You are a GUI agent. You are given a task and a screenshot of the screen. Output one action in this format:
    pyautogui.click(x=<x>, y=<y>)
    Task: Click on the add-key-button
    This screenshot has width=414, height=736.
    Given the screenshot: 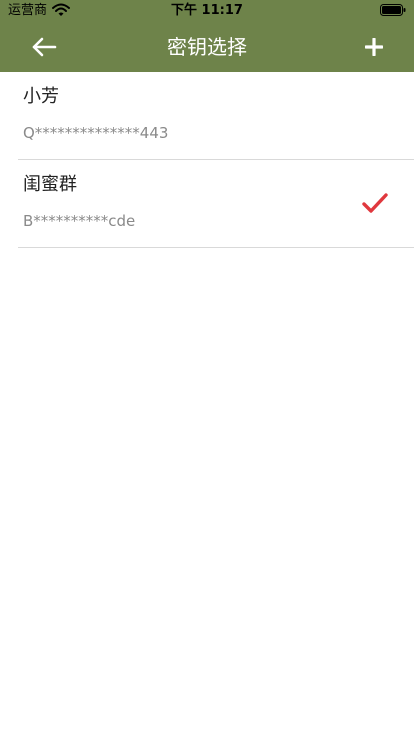 What is the action you would take?
    pyautogui.click(x=374, y=47)
    